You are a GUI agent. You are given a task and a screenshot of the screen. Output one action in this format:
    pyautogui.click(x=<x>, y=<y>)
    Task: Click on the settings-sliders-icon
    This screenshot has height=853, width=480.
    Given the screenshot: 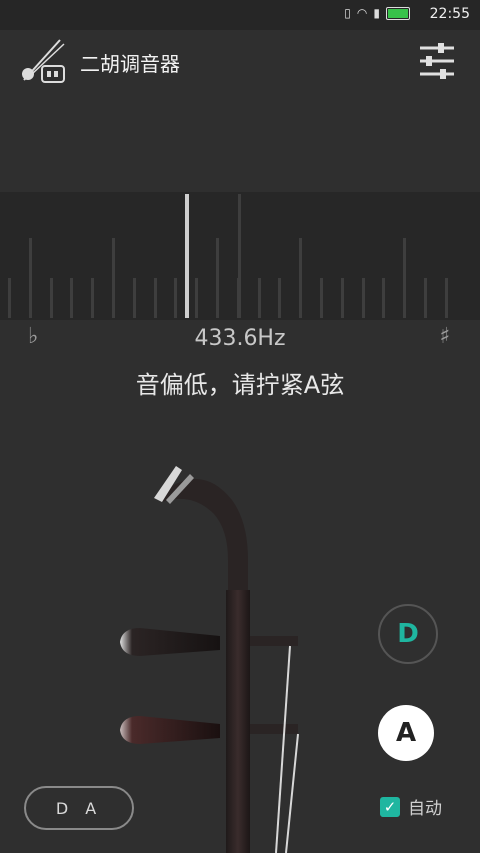 What is the action you would take?
    pyautogui.click(x=437, y=61)
    